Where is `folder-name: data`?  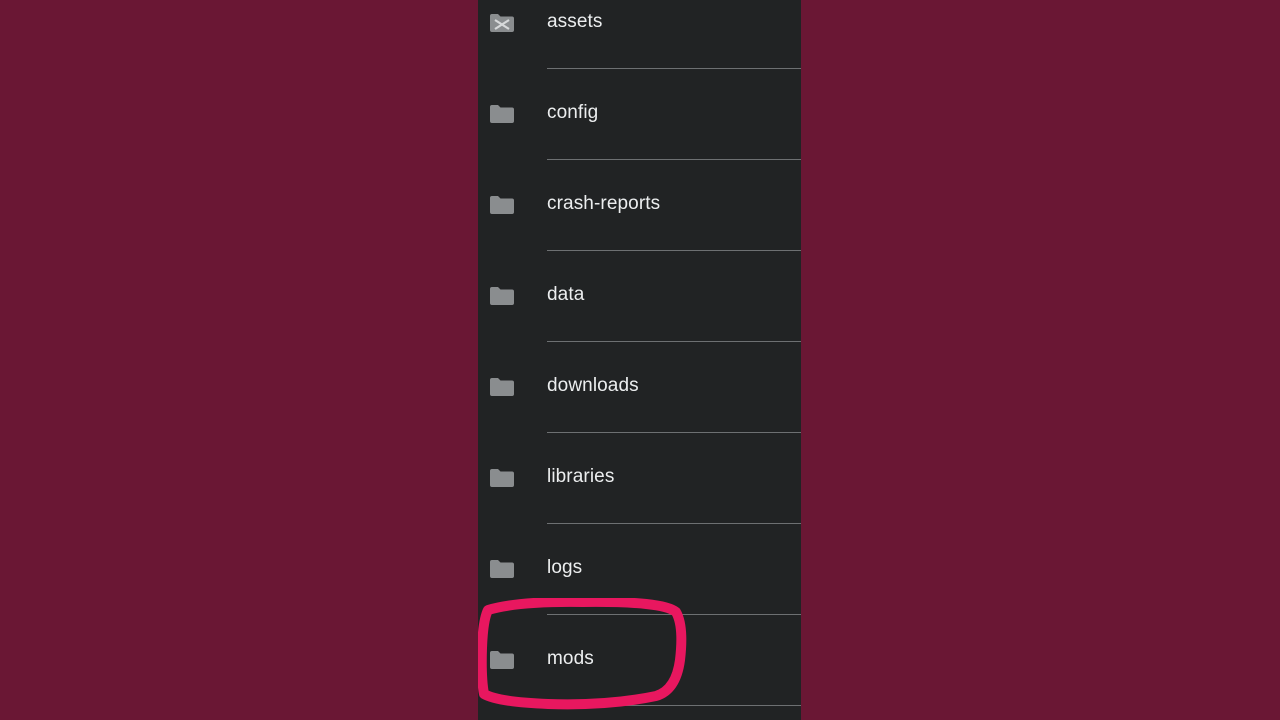
folder-name: data is located at coordinates (566, 294).